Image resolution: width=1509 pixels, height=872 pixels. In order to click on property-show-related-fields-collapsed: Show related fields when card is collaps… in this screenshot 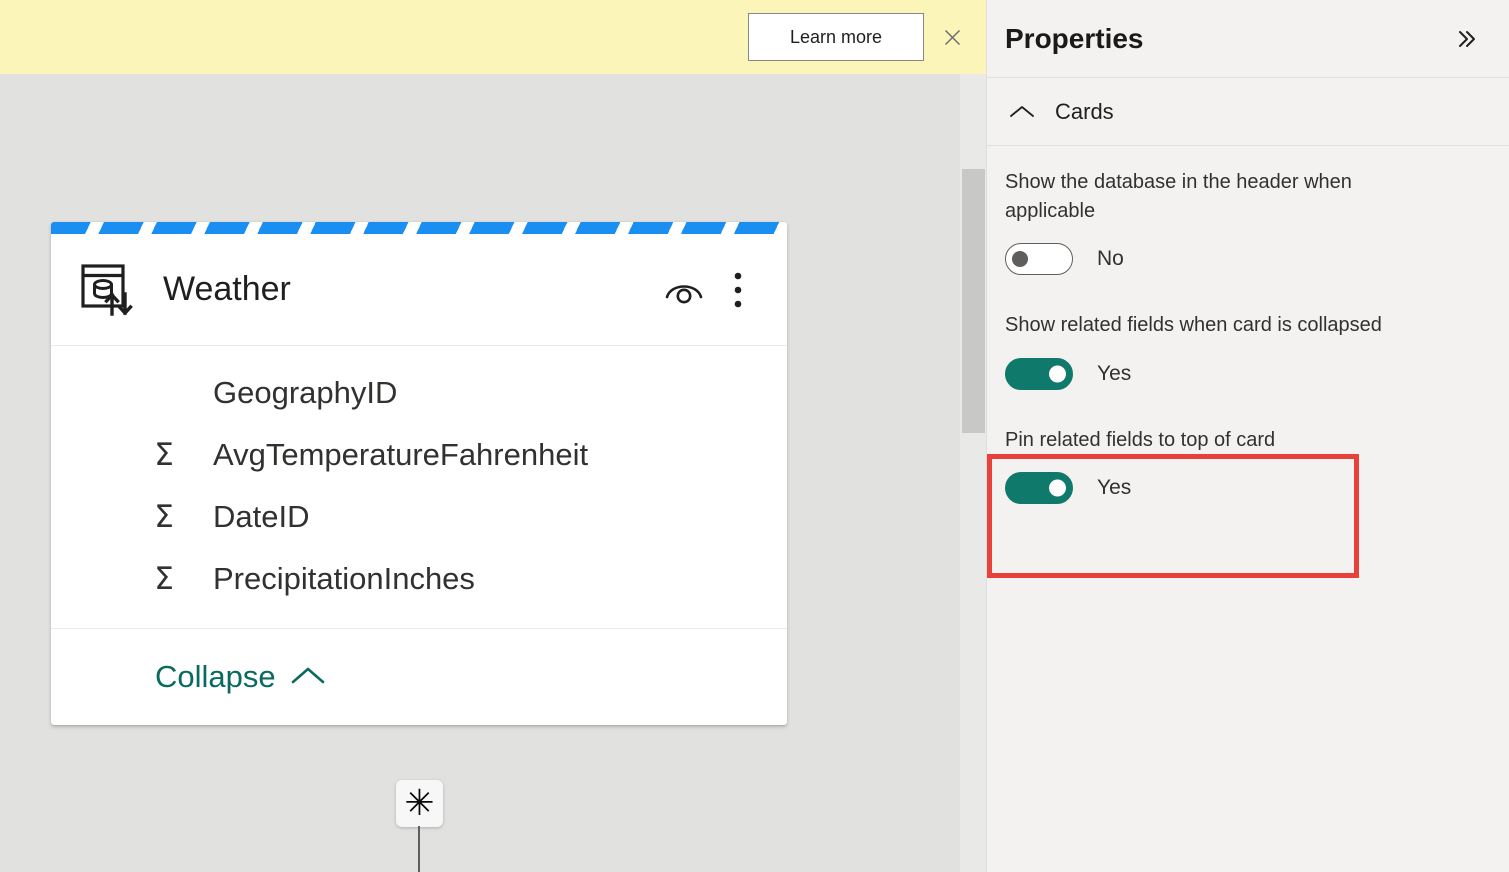, I will do `click(1248, 350)`.